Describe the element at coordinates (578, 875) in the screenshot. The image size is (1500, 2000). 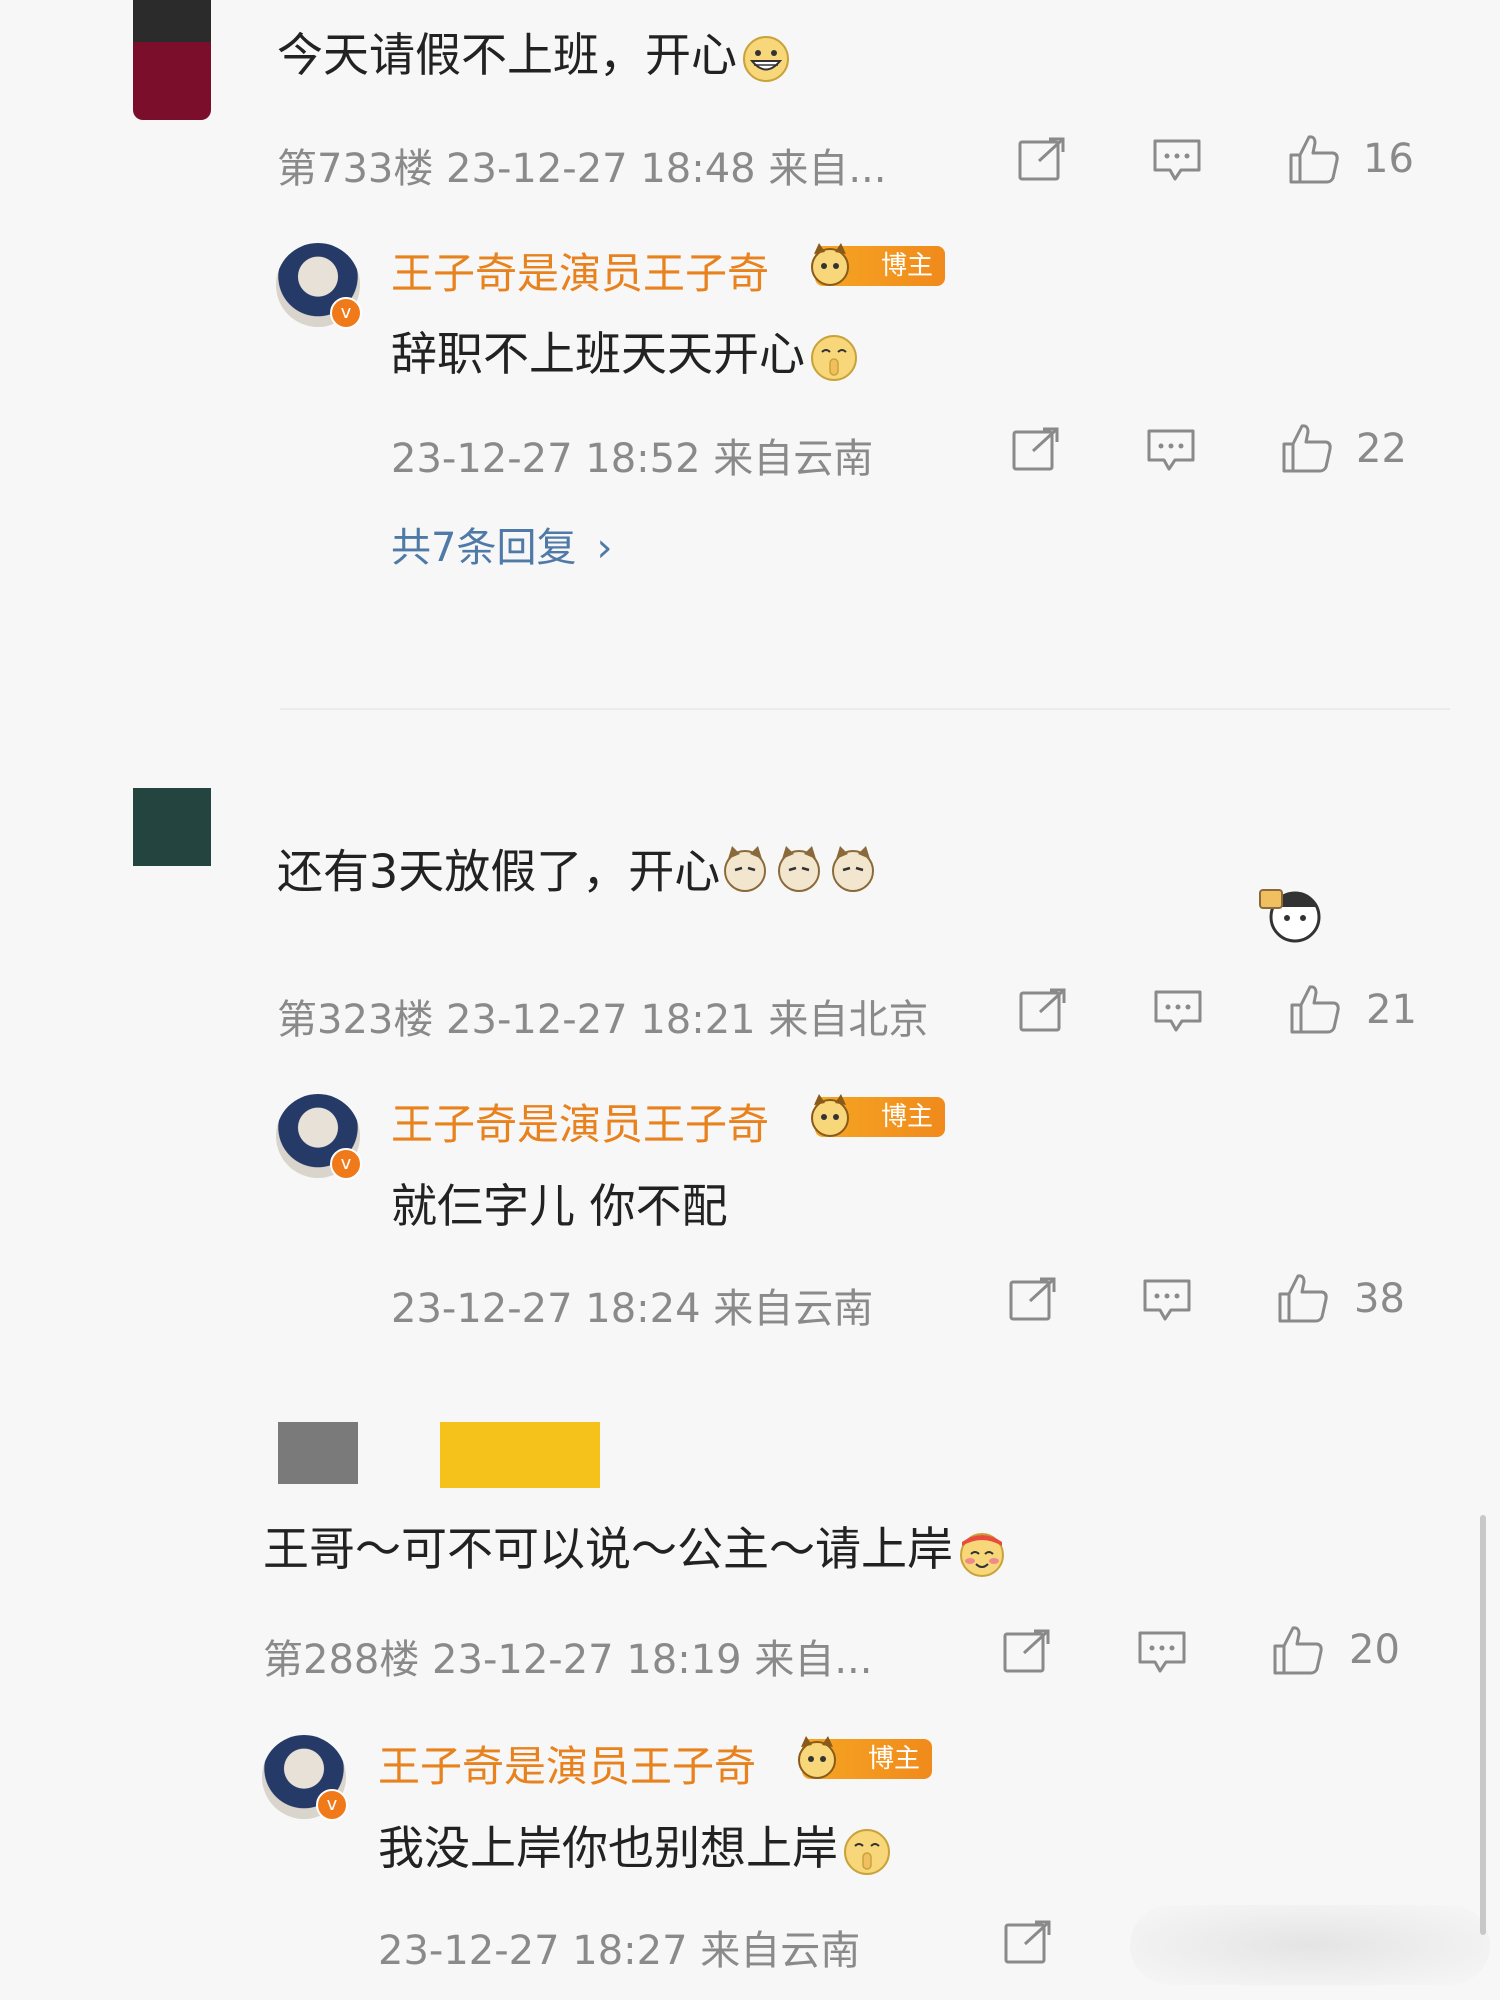
I see `comment-text: 还有3天放假了，开心` at that location.